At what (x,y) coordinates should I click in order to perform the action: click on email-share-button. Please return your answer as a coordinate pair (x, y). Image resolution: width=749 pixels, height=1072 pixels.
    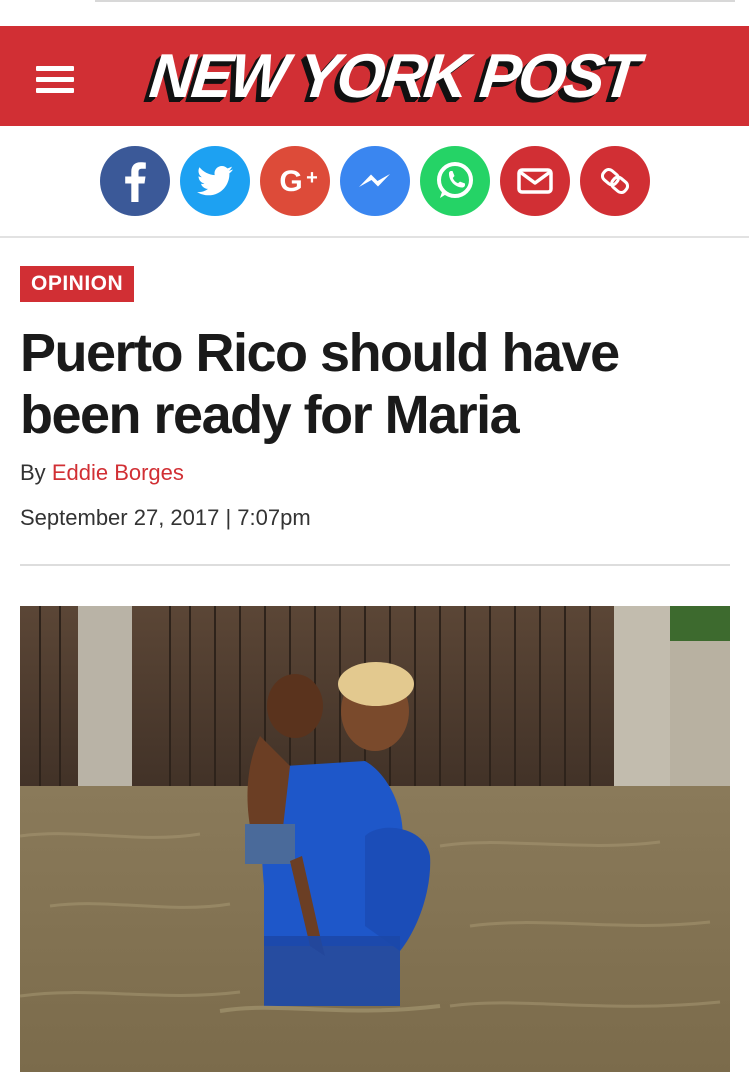
    Looking at the image, I should click on (535, 181).